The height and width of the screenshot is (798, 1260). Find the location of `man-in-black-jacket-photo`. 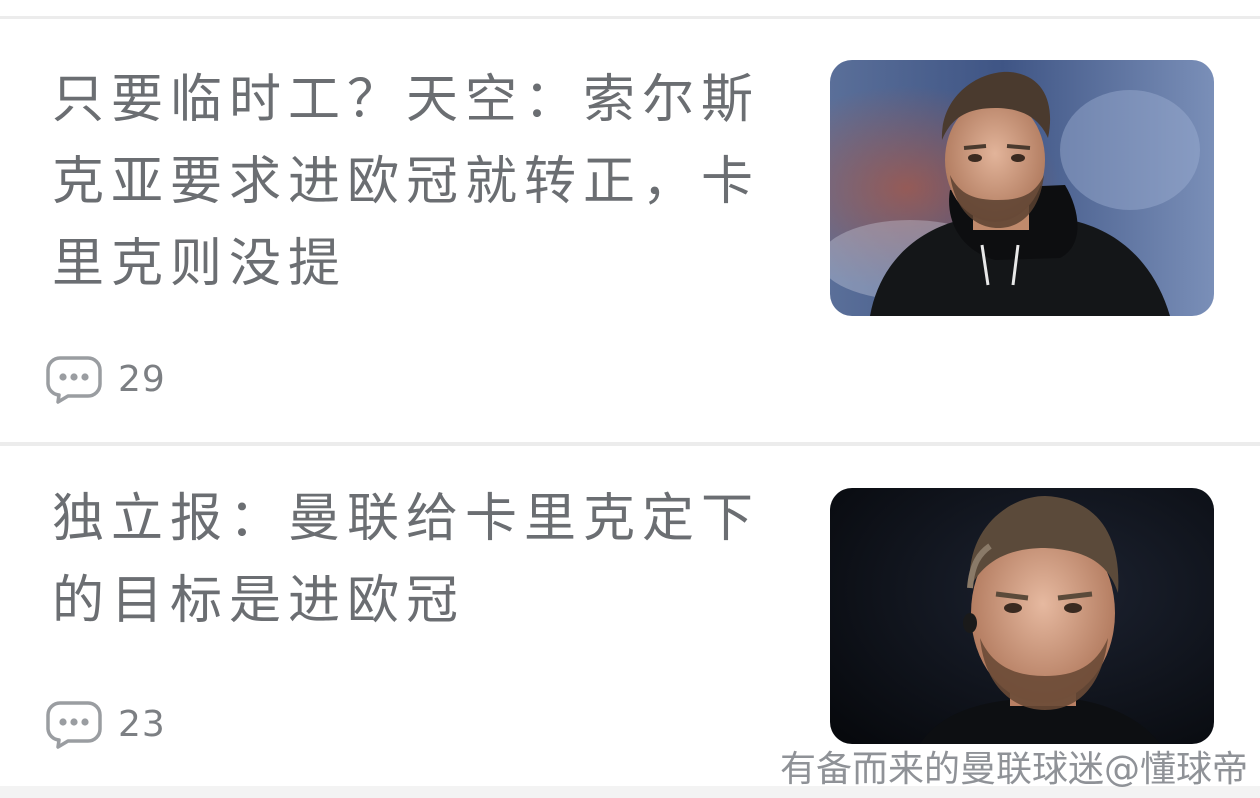

man-in-black-jacket-photo is located at coordinates (1022, 188).